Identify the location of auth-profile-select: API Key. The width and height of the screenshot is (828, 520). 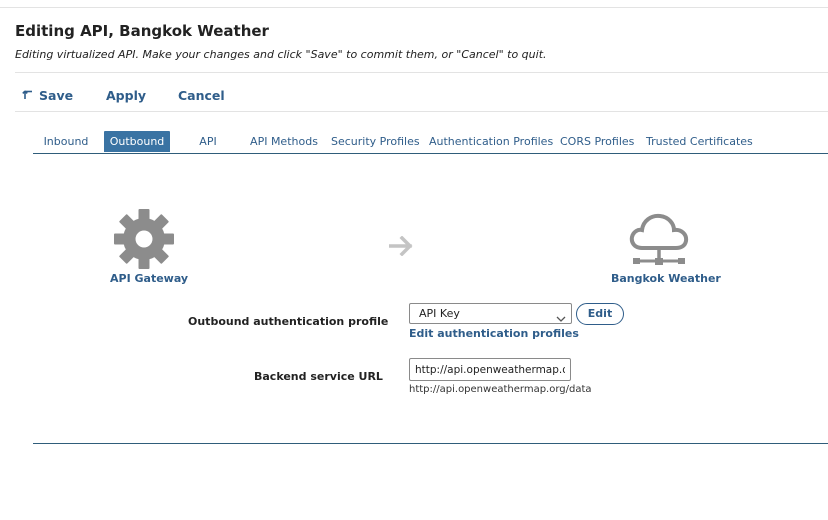
(490, 313).